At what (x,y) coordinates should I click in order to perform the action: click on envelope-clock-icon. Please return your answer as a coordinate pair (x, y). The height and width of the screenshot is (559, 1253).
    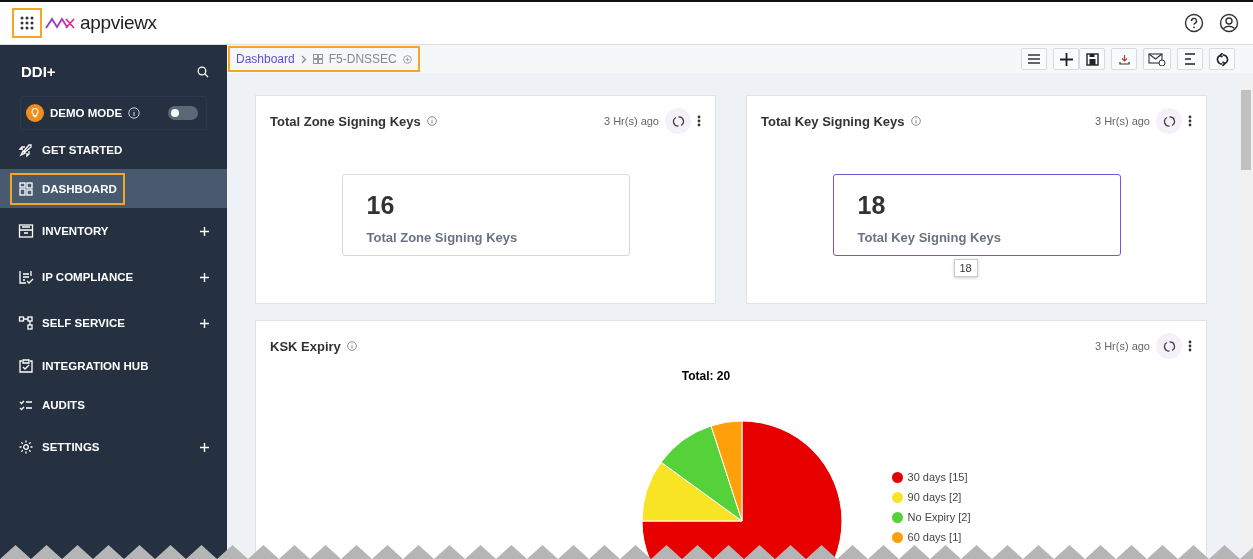
    Looking at the image, I should click on (1157, 59).